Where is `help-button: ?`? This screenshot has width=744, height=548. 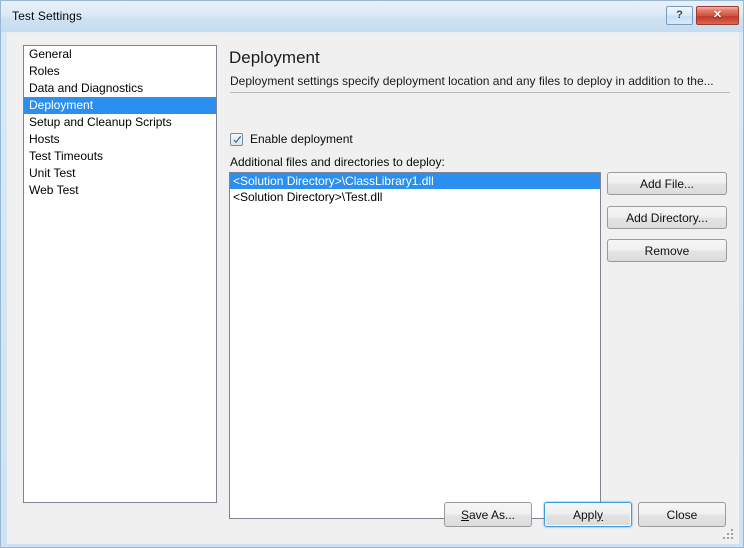 help-button: ? is located at coordinates (679, 15).